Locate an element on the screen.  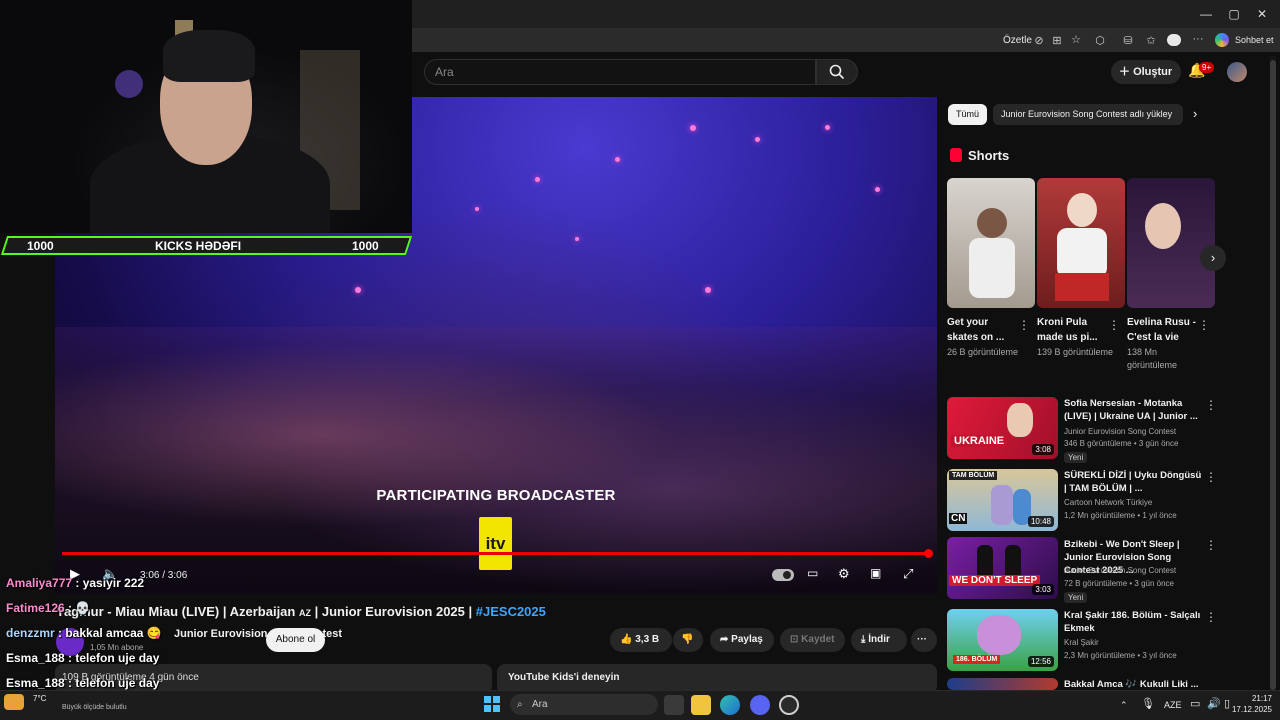
search-button is located at coordinates (837, 72).